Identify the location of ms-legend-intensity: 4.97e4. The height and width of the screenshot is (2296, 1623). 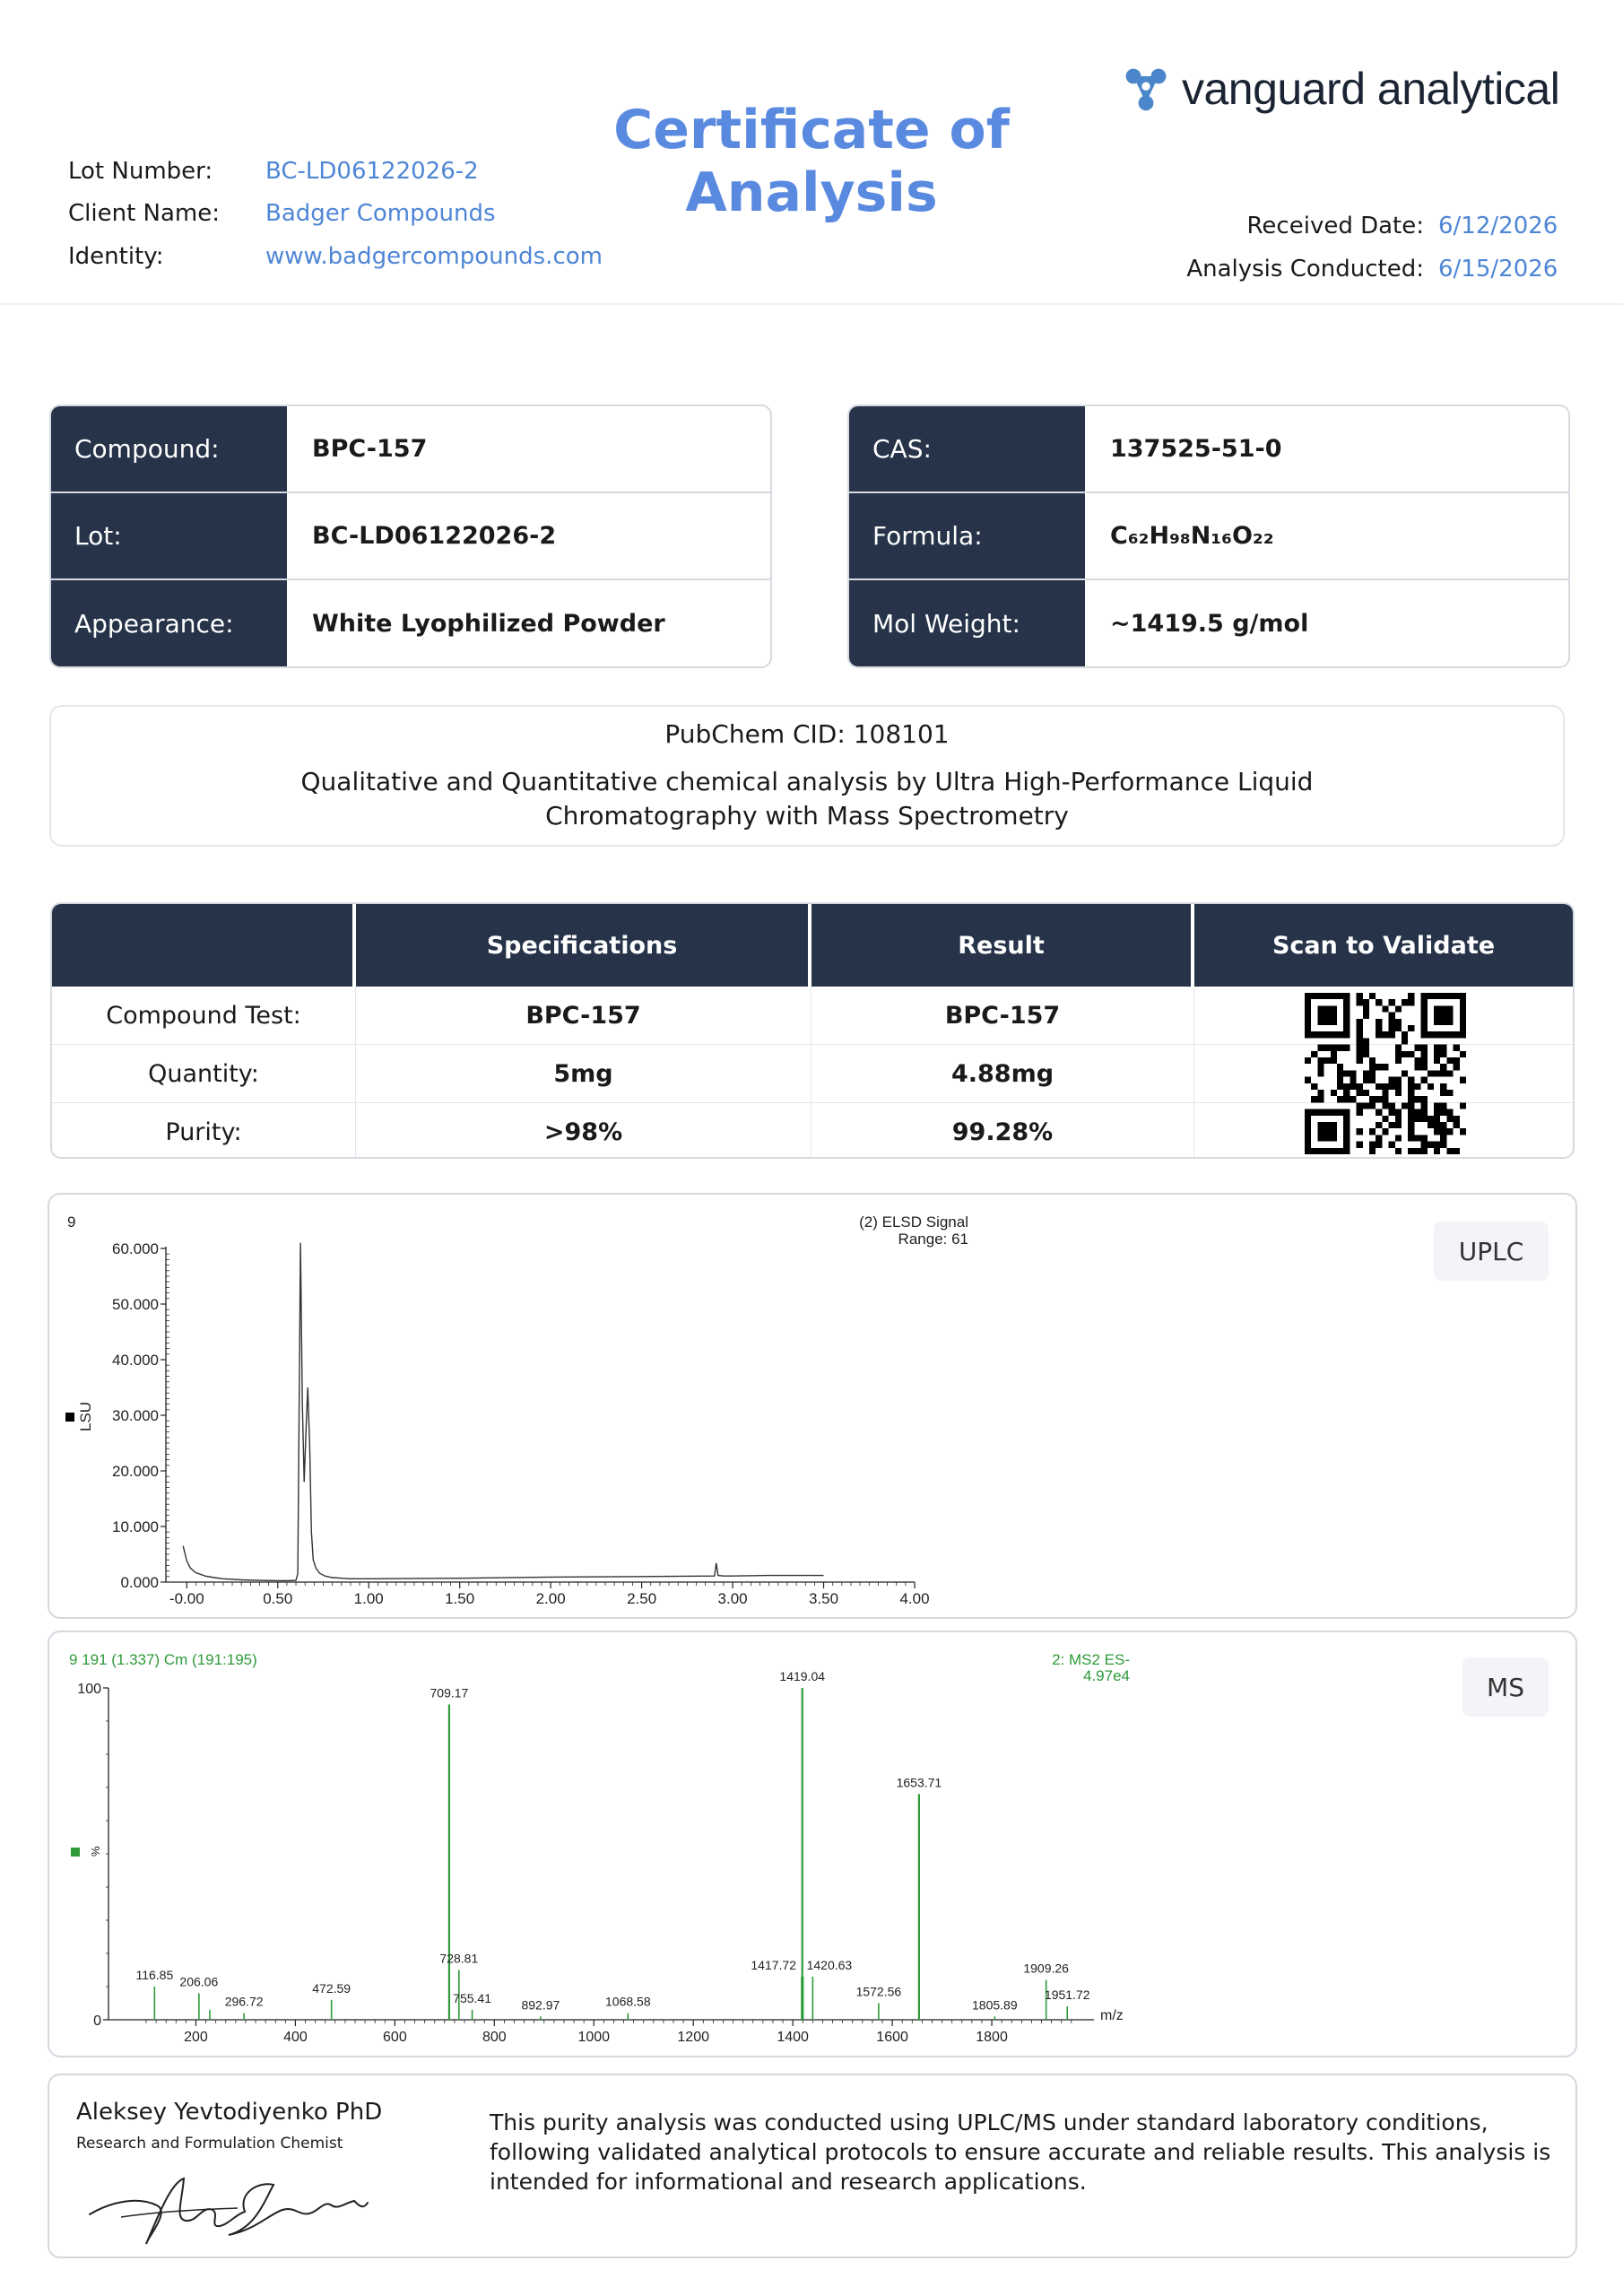
(1106, 1675).